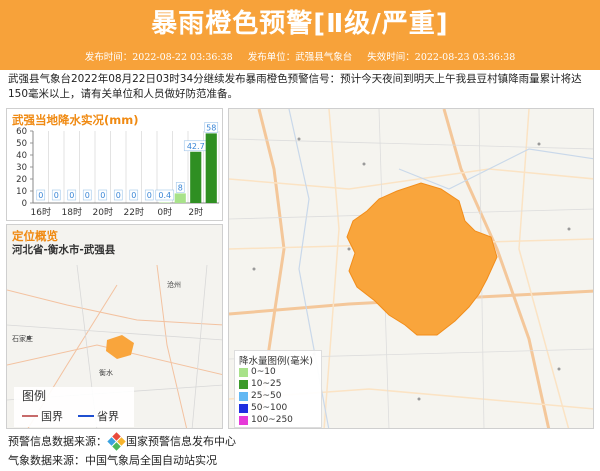 This screenshot has height=471, width=600. I want to click on precip-legend-item: 10~25, so click(260, 384).